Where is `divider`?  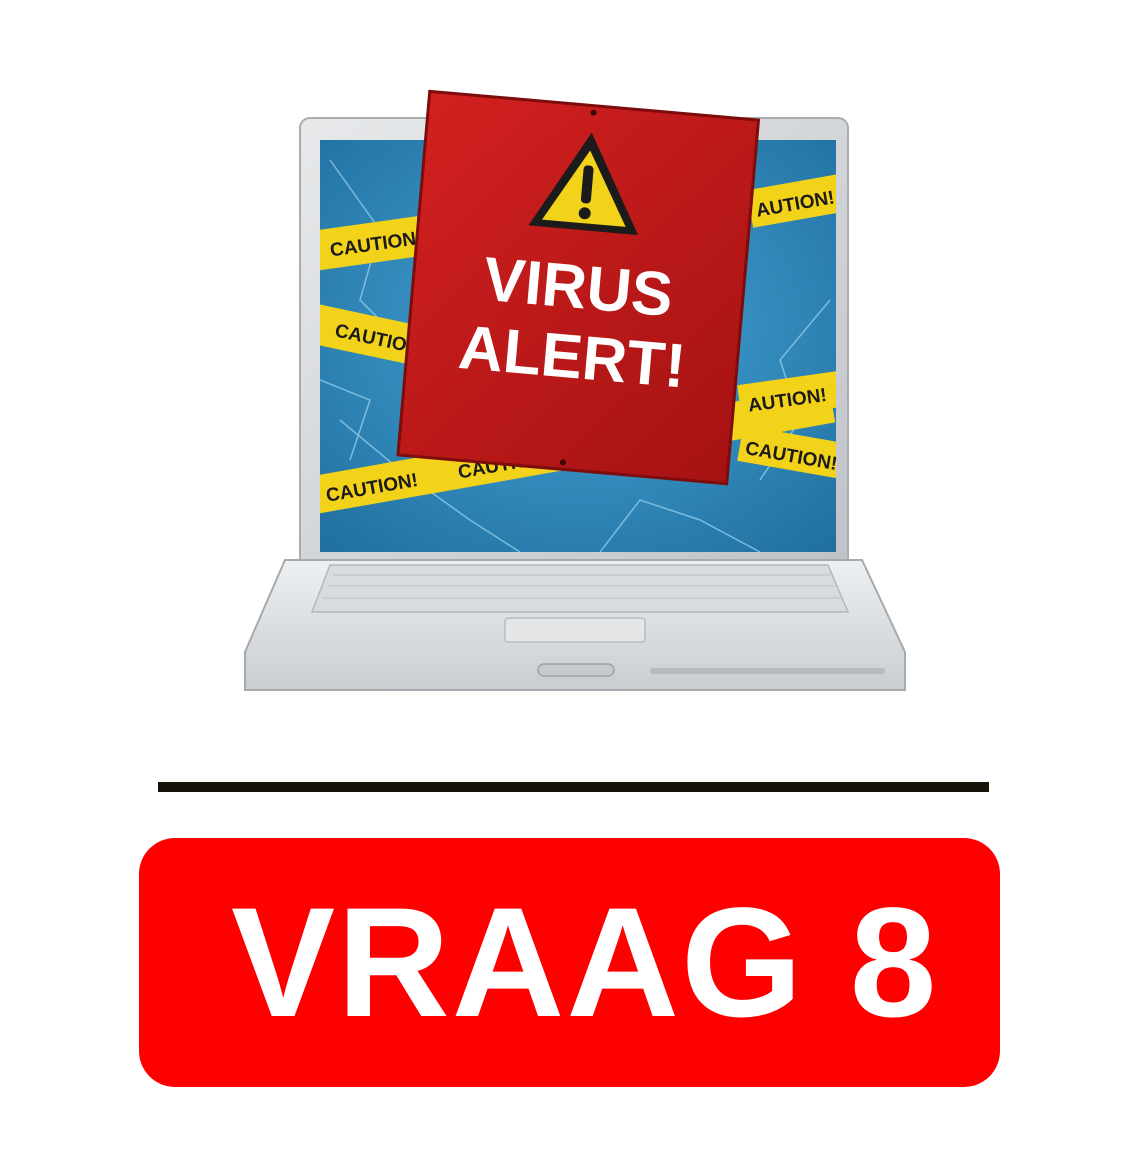 divider is located at coordinates (573, 787).